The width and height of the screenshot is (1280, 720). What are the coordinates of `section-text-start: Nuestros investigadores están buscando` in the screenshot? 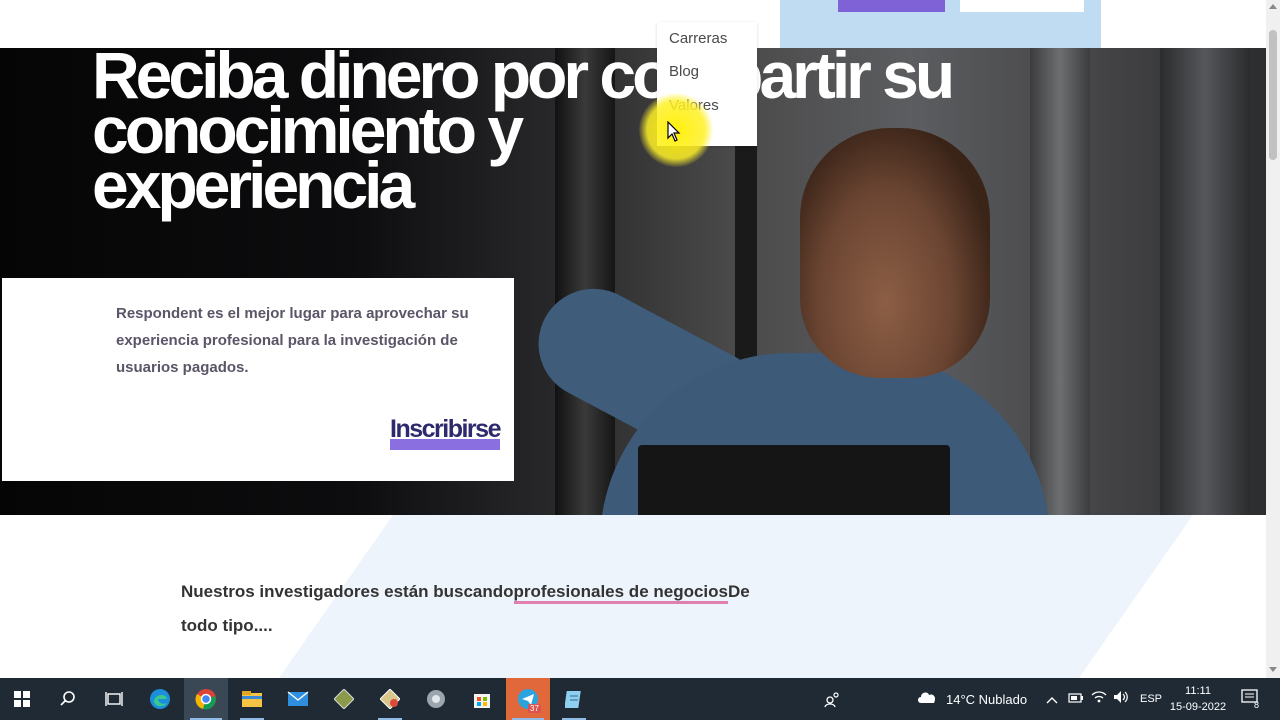 It's located at (347, 591).